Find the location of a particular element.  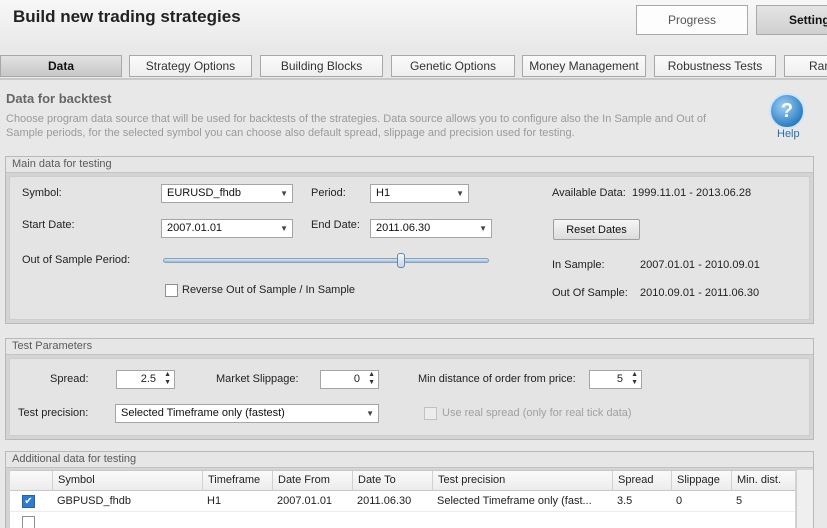

tab-divider is located at coordinates (413, 79).